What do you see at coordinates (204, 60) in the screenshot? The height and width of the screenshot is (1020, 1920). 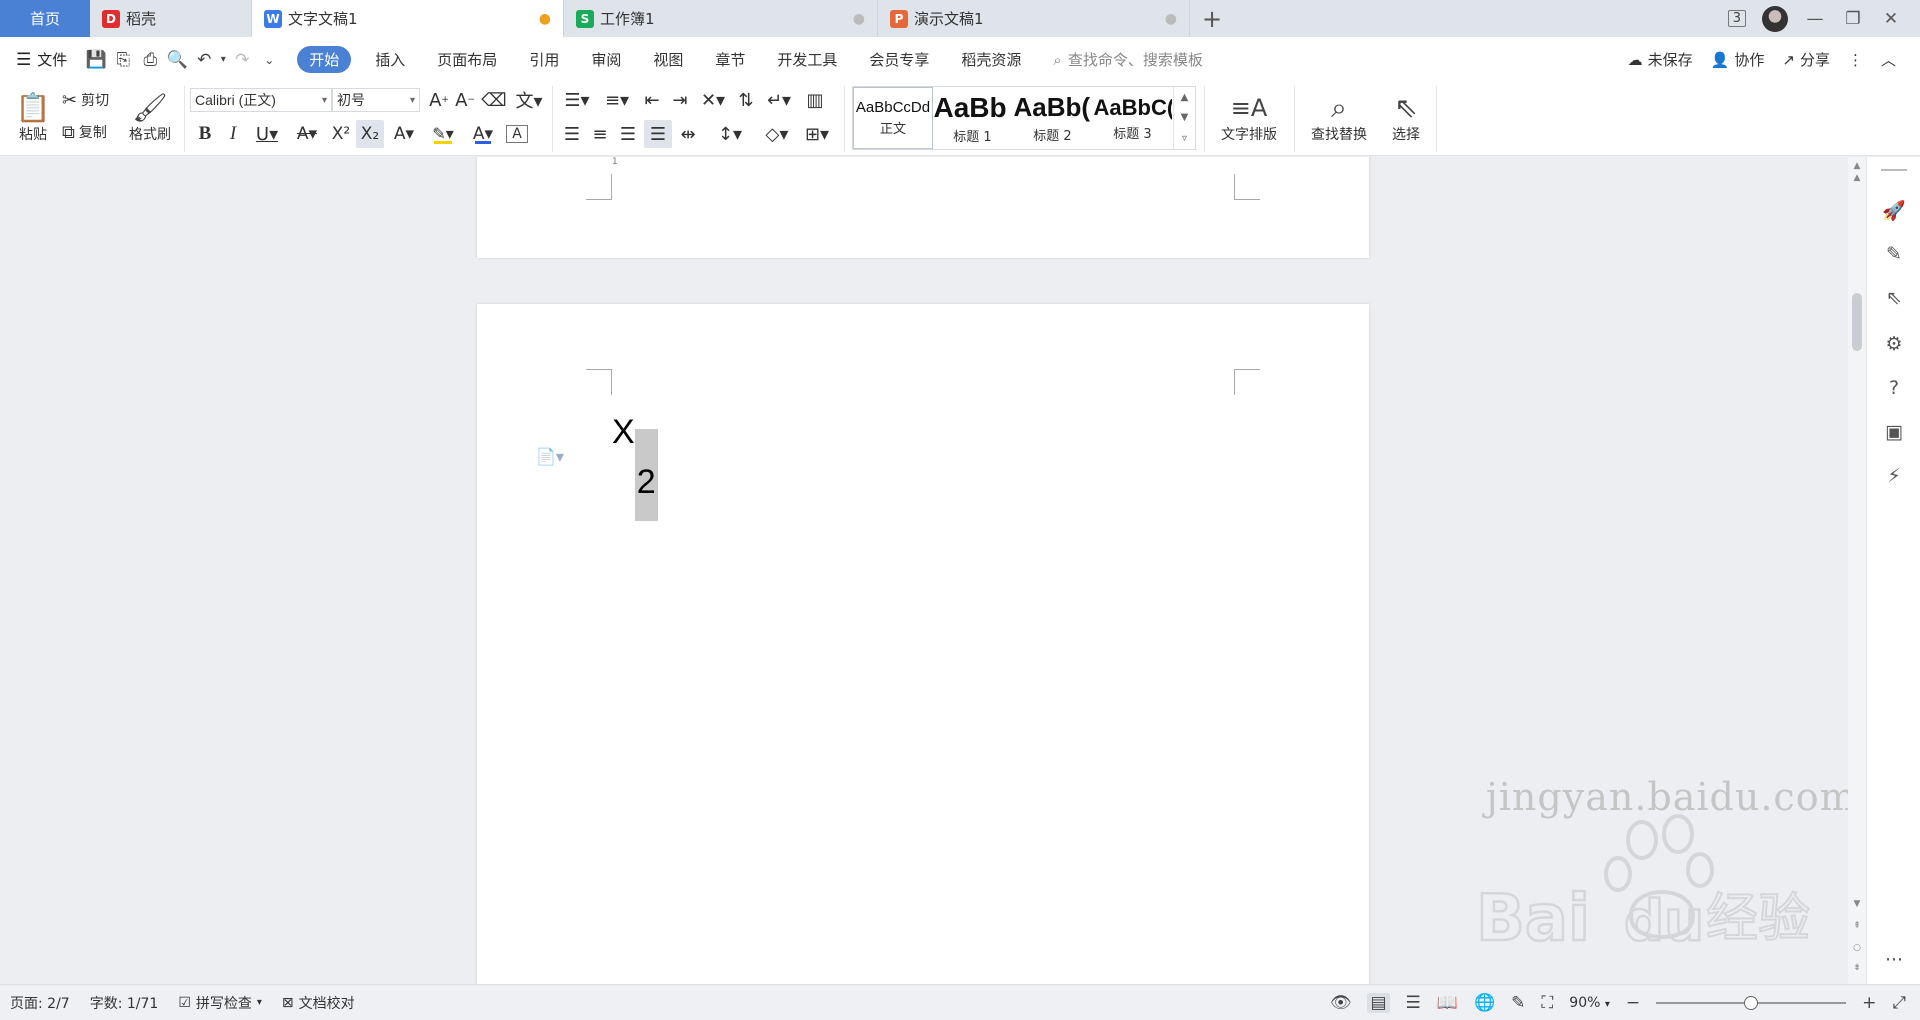 I see `undo-icon: ↶` at bounding box center [204, 60].